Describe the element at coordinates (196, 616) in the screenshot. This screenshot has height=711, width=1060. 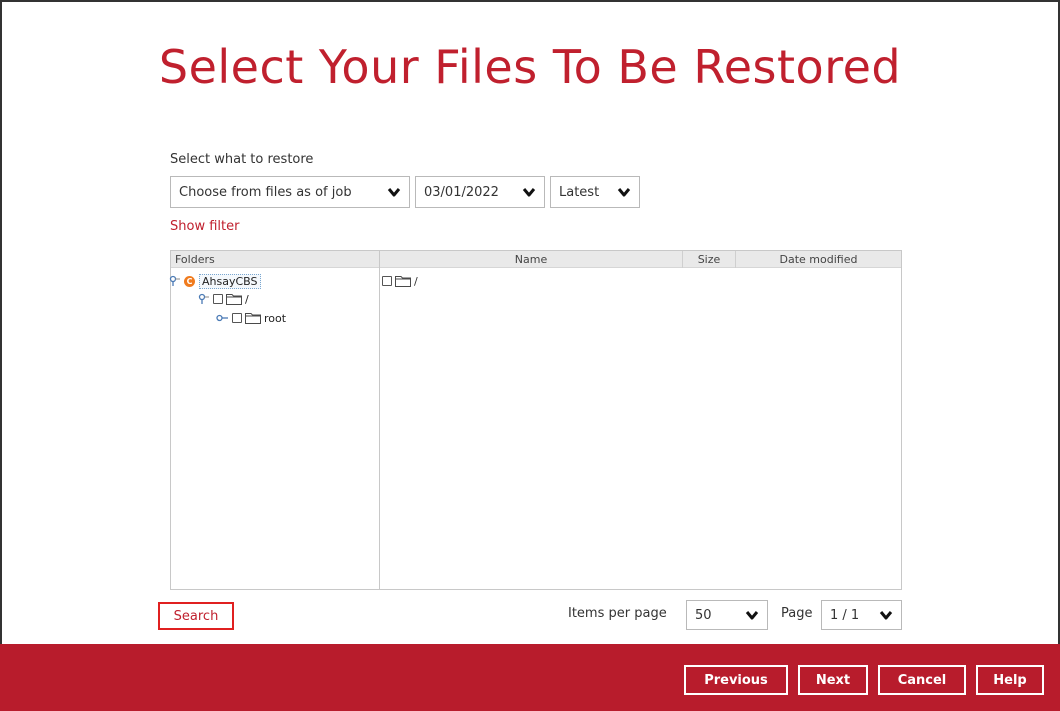
I see `search-button: Search` at that location.